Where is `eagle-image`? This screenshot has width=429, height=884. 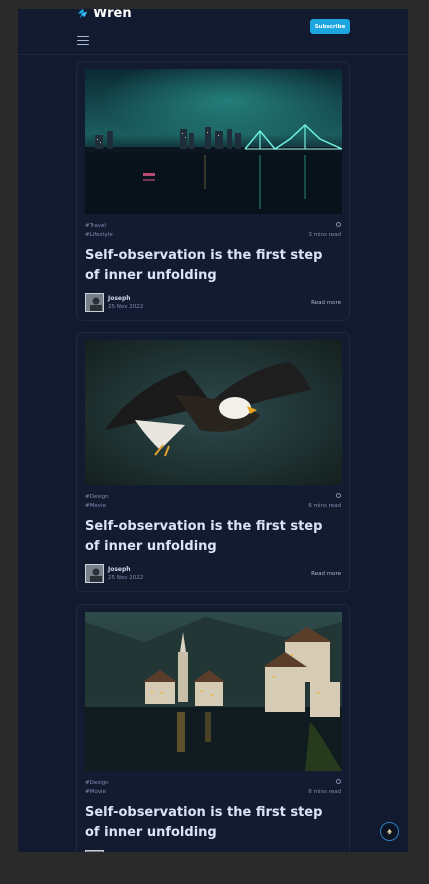 eagle-image is located at coordinates (213, 412).